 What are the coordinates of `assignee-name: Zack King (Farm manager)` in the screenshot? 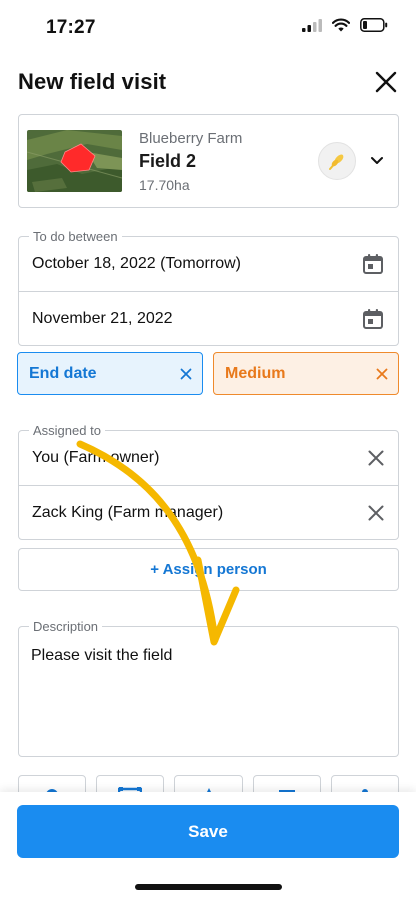 It's located at (128, 512).